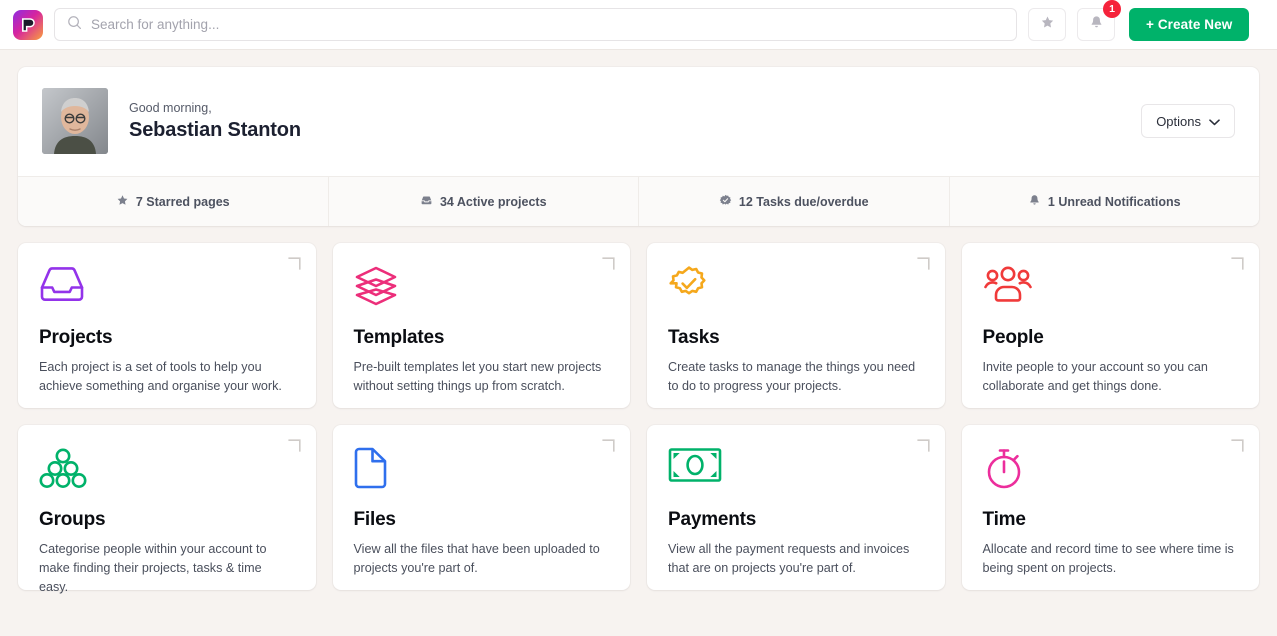 The width and height of the screenshot is (1277, 636). I want to click on layers-icon, so click(481, 289).